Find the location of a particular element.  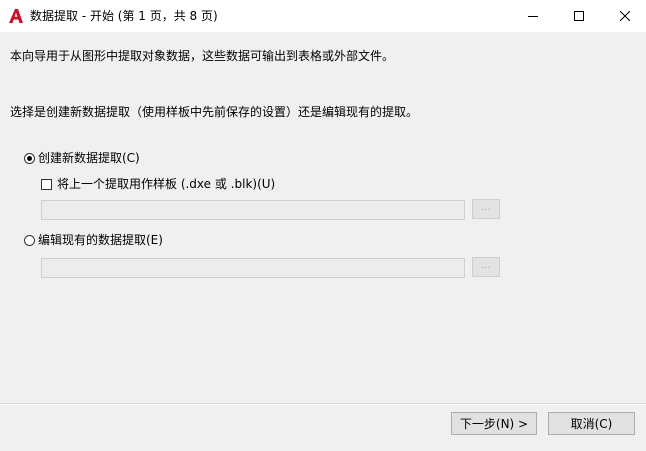

window-title: 数据提取 - 开始 (第 1 页，共 8 页) is located at coordinates (124, 16).